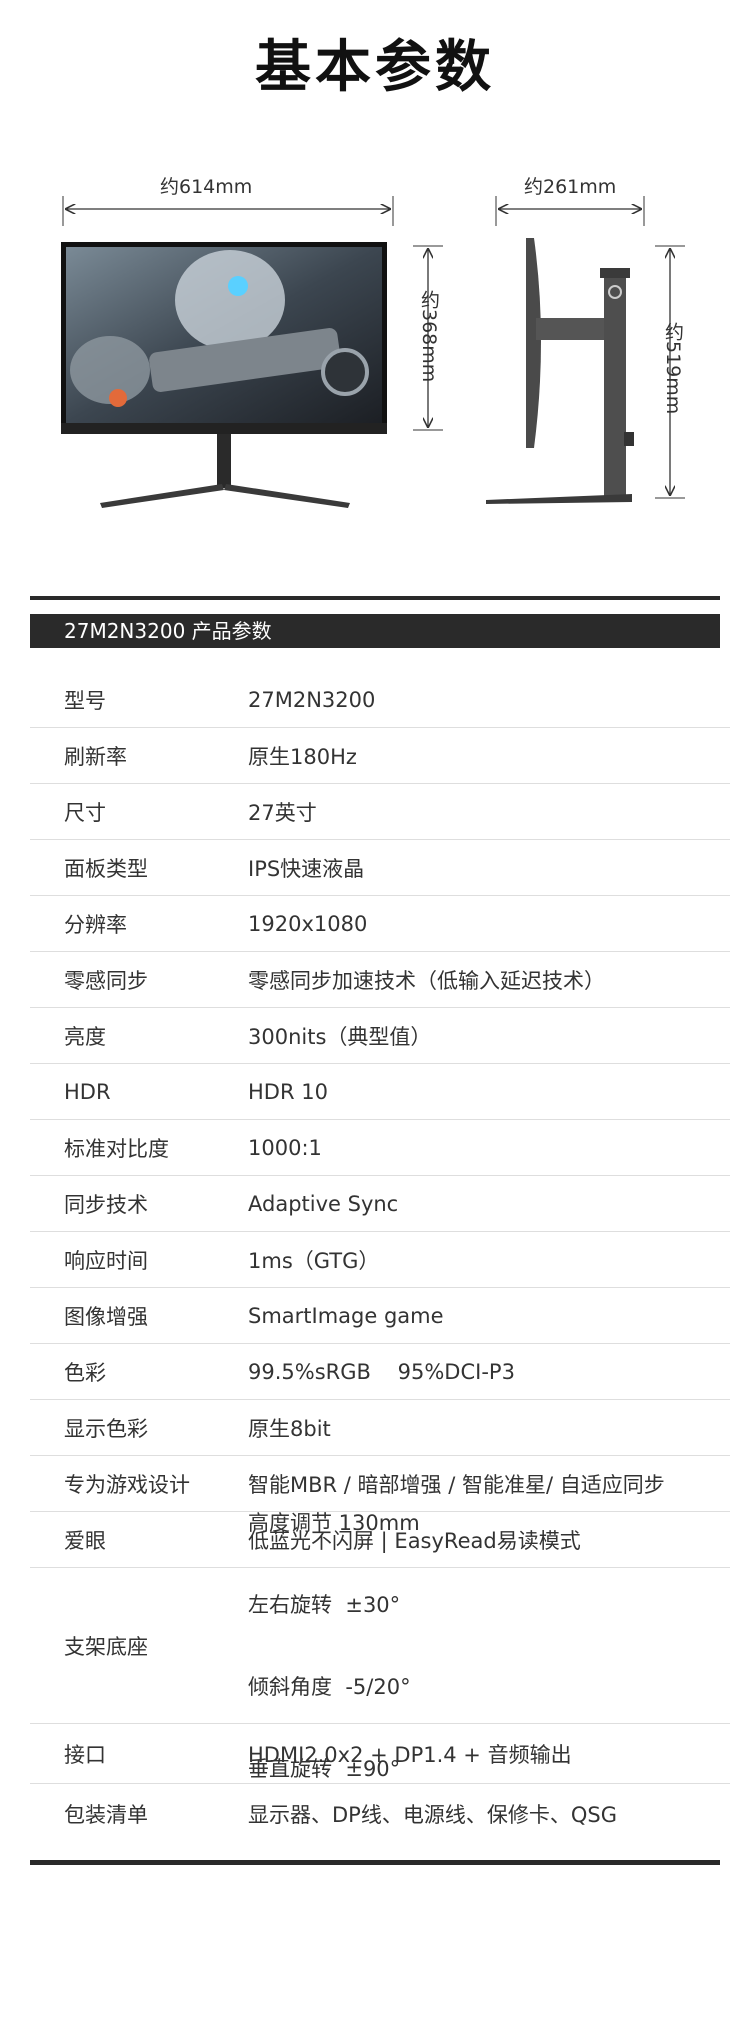  I want to click on spec-row: 同步技术 Adaptive Sync, so click(380, 1204).